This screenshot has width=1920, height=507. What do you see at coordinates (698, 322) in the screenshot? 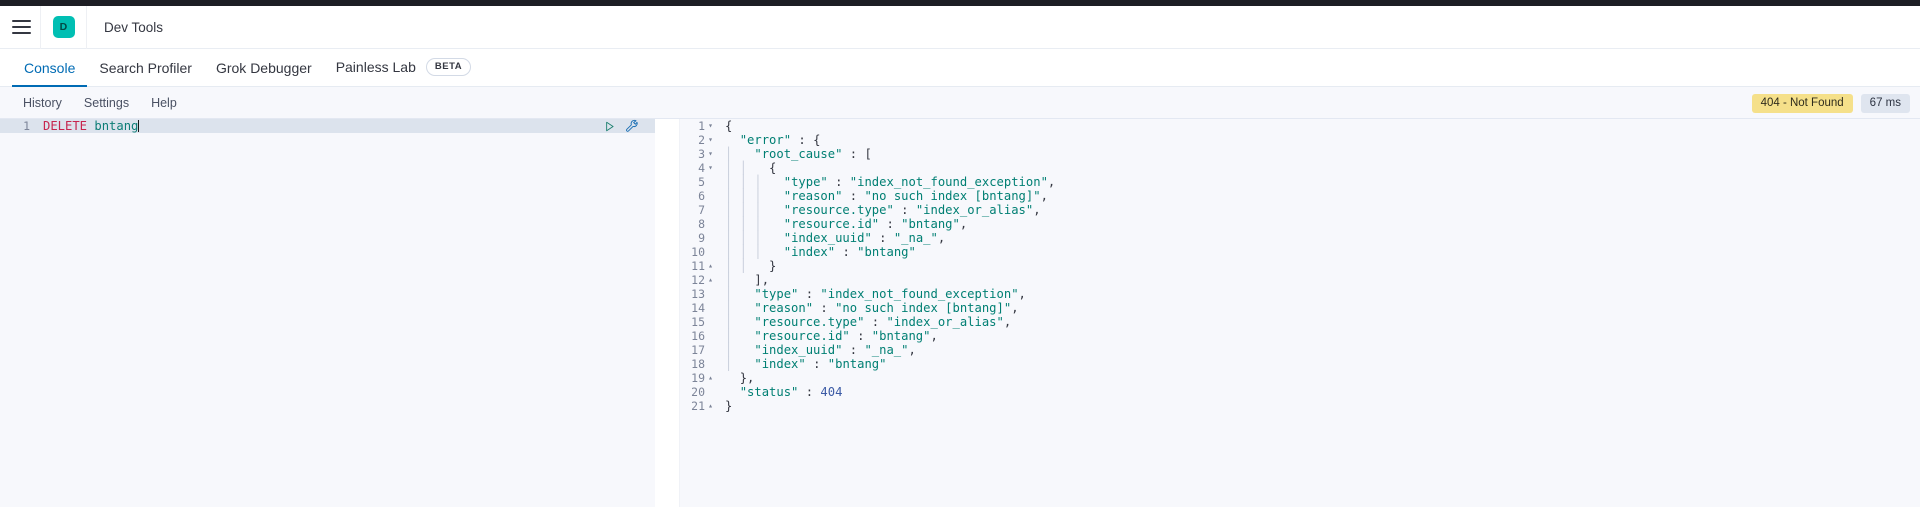
I see `response-line-number: 15` at bounding box center [698, 322].